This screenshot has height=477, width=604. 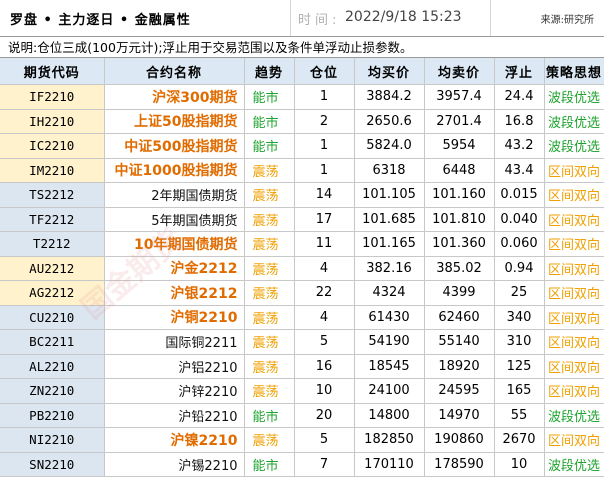 I want to click on avg-buy-cell: 18545, so click(x=389, y=366).